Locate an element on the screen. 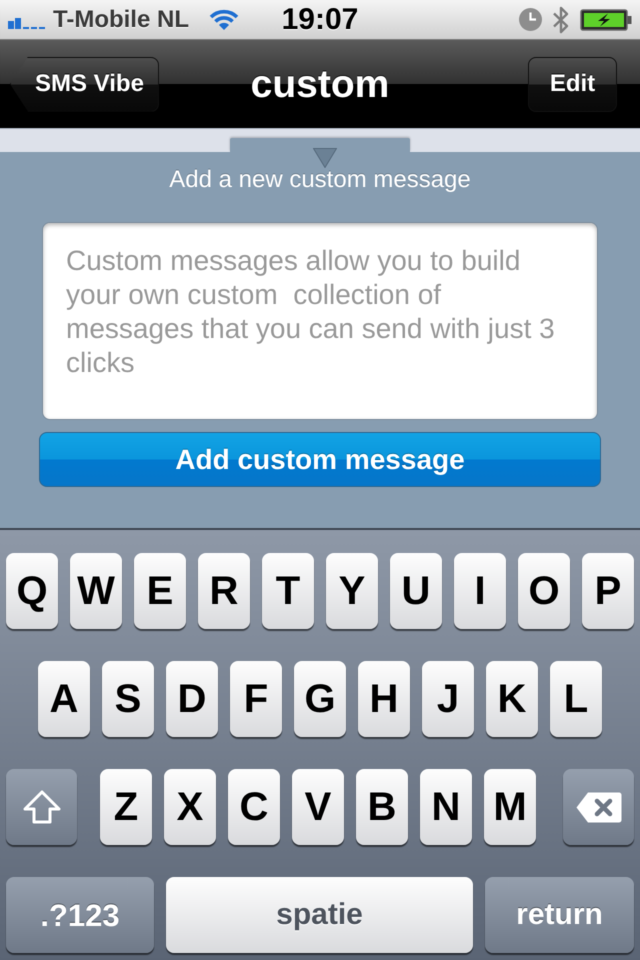 This screenshot has height=960, width=640. letter-key: R is located at coordinates (224, 591).